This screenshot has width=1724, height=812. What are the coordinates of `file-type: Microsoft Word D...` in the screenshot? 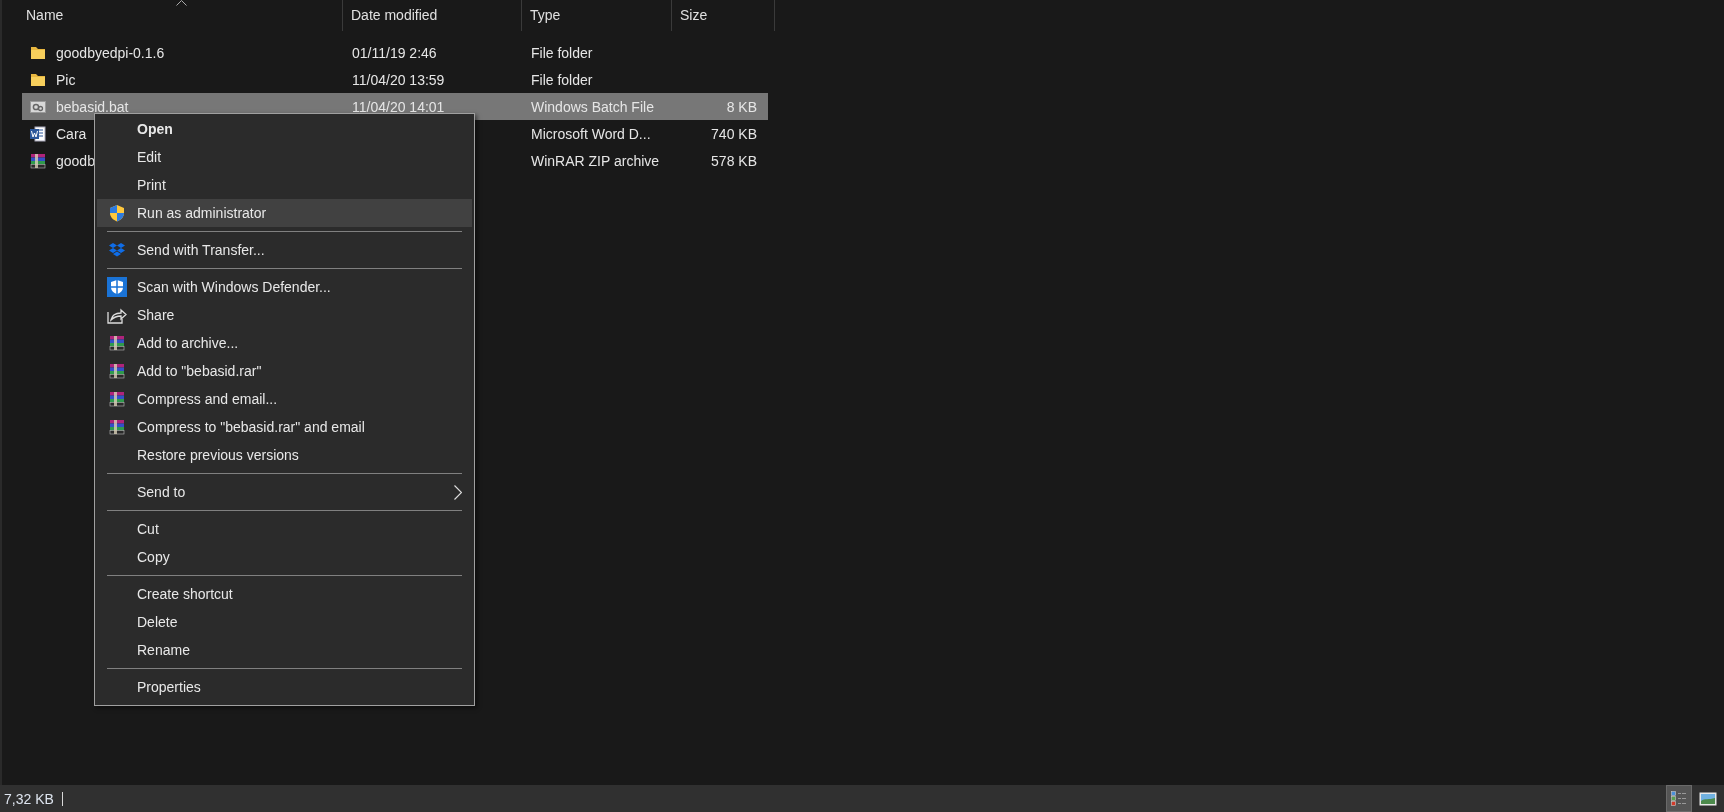 It's located at (591, 133).